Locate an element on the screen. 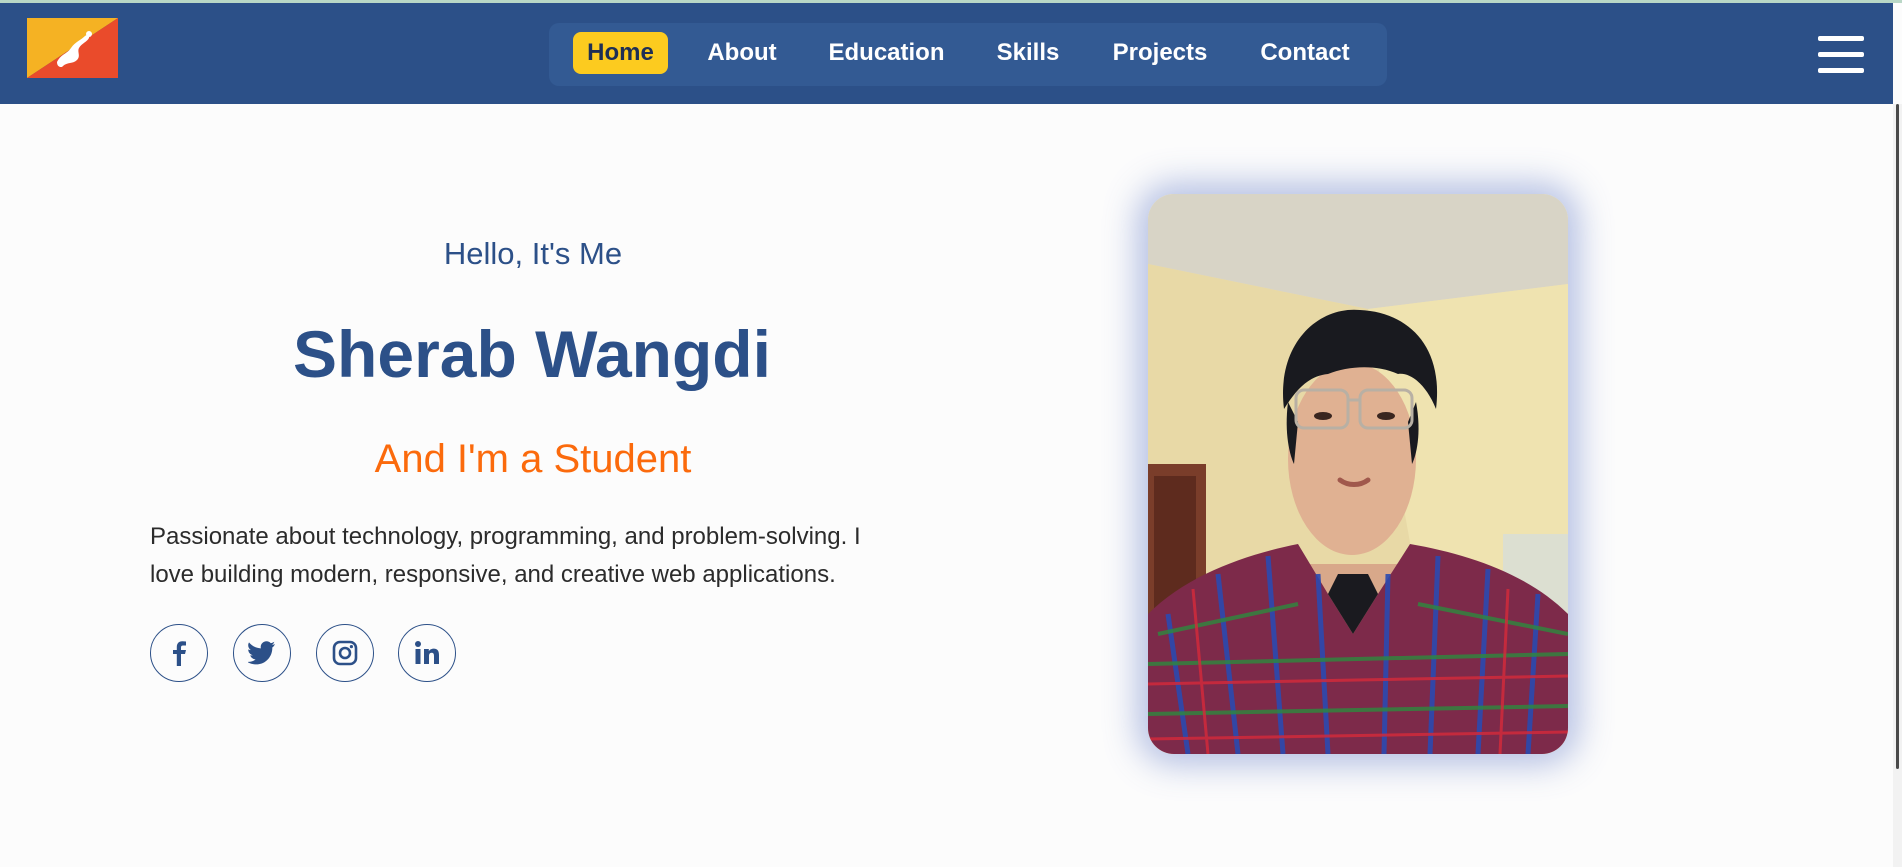  nav-link-skills: Skills is located at coordinates (1028, 53).